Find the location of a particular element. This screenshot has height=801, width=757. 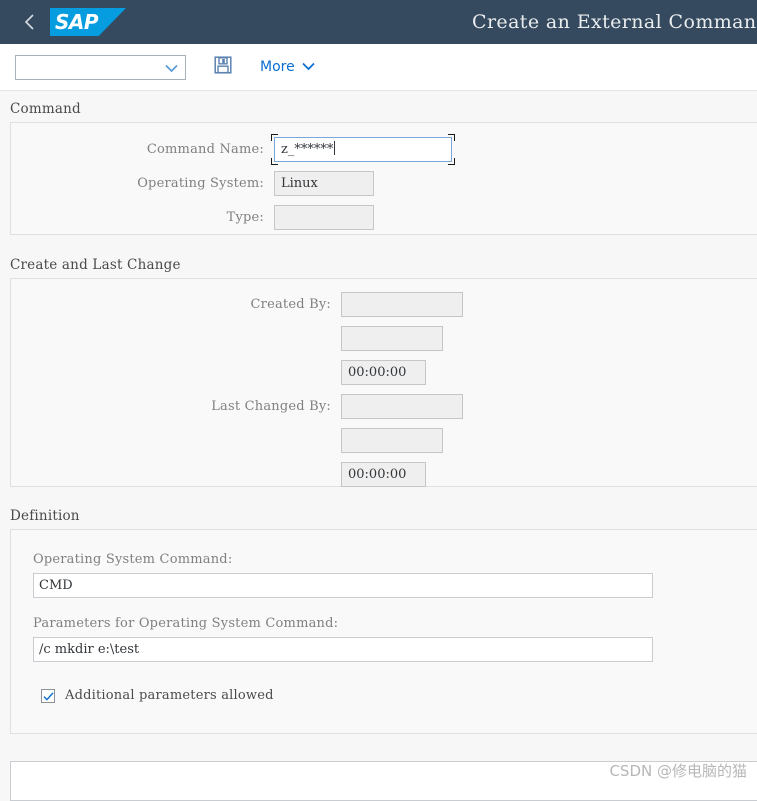

text-caret is located at coordinates (335, 148).